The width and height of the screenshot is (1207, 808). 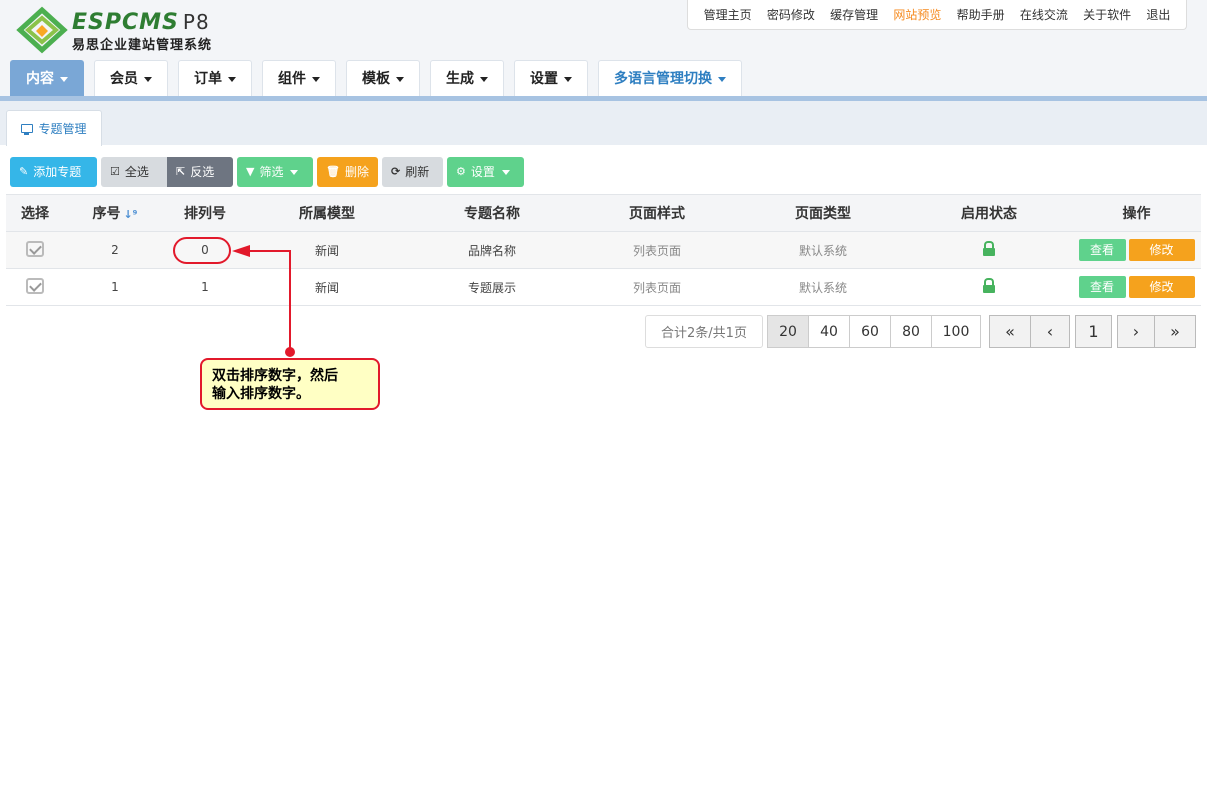 What do you see at coordinates (603, 123) in the screenshot?
I see `sub-tab-strip: 专题管理` at bounding box center [603, 123].